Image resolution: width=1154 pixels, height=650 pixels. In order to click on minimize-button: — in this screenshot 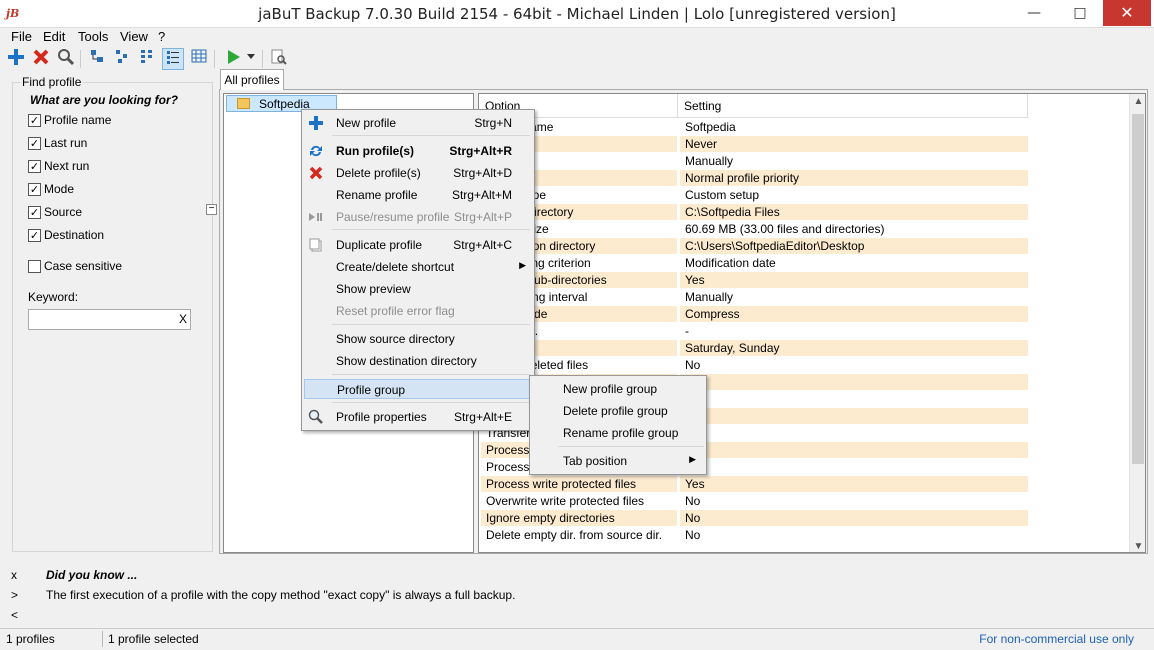, I will do `click(1034, 13)`.